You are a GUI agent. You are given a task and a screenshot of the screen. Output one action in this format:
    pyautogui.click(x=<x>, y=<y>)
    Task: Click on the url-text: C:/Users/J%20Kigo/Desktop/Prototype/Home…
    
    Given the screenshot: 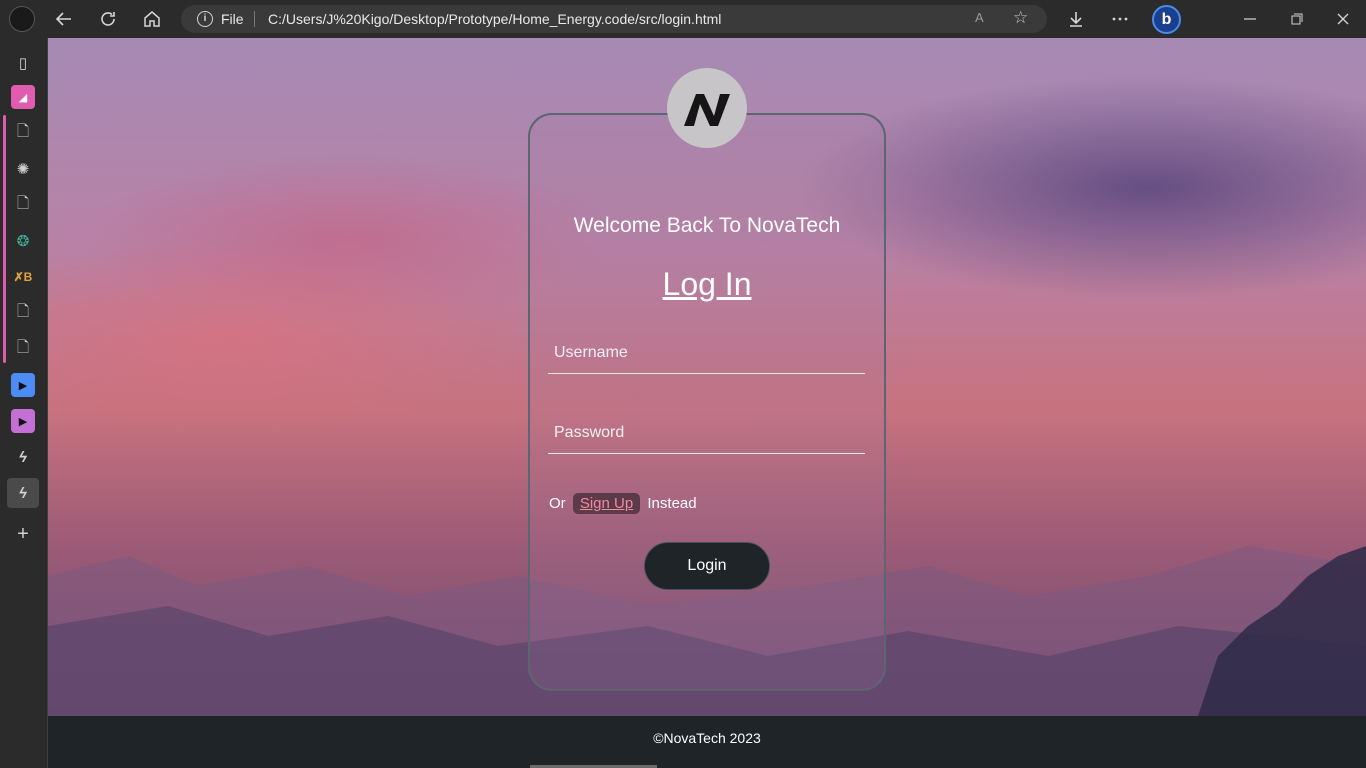 What is the action you would take?
    pyautogui.click(x=494, y=19)
    